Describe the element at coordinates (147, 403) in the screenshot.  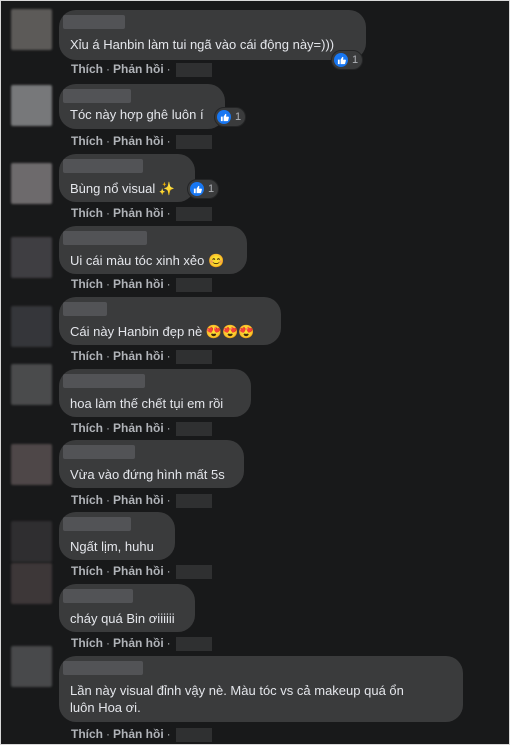
I see `comment-text: hoa làm thế chết tụi em rồi` at that location.